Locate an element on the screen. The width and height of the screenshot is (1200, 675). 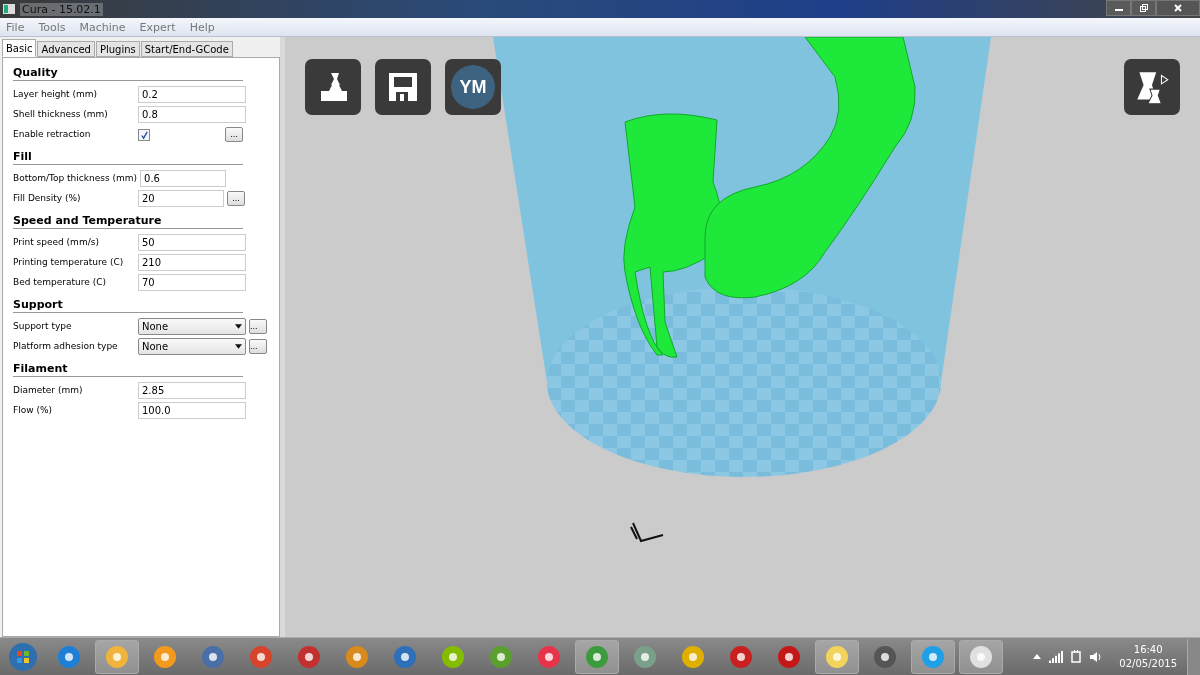
save-icon is located at coordinates (403, 87).